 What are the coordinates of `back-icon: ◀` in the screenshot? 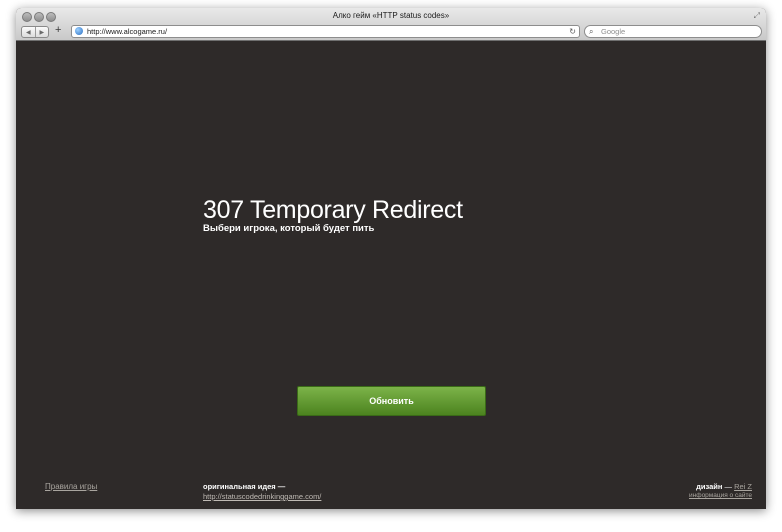 It's located at (28, 32).